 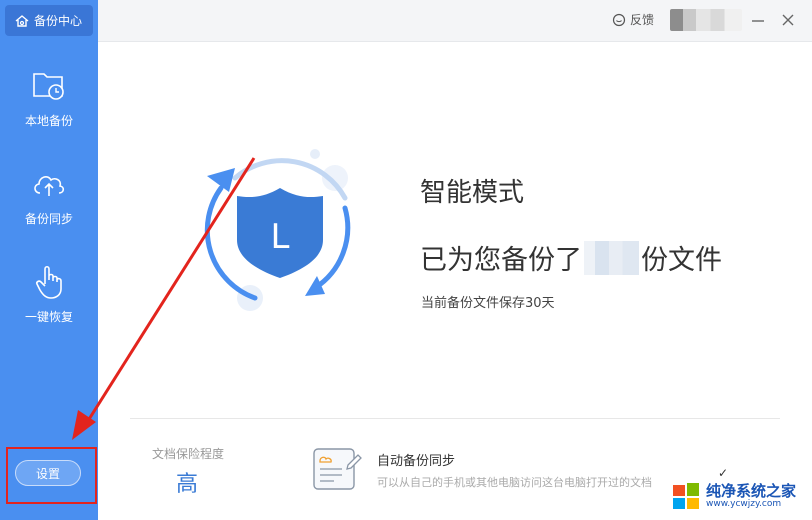 I want to click on mode-title: 智能模式, so click(x=472, y=193).